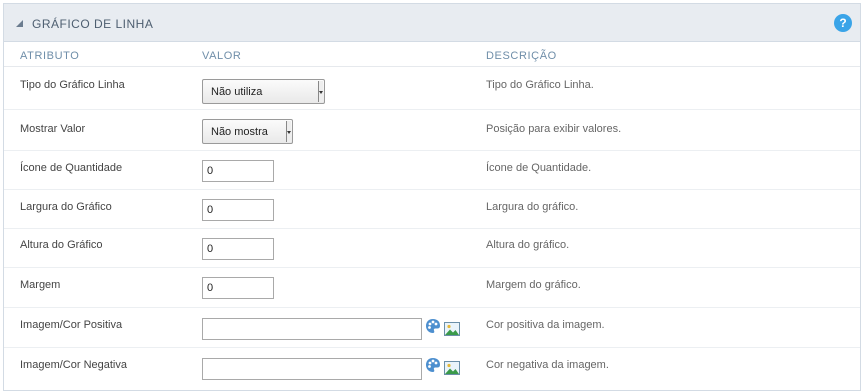 Image resolution: width=864 pixels, height=391 pixels. I want to click on column-header-value: VALOR, so click(222, 56).